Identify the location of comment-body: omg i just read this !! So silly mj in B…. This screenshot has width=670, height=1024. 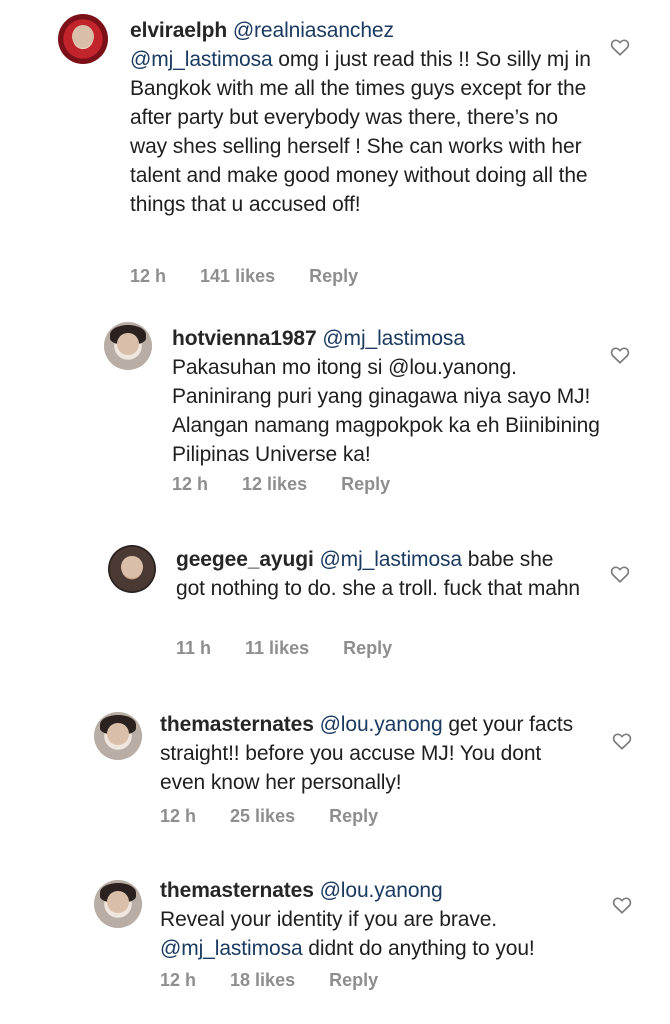
(360, 132).